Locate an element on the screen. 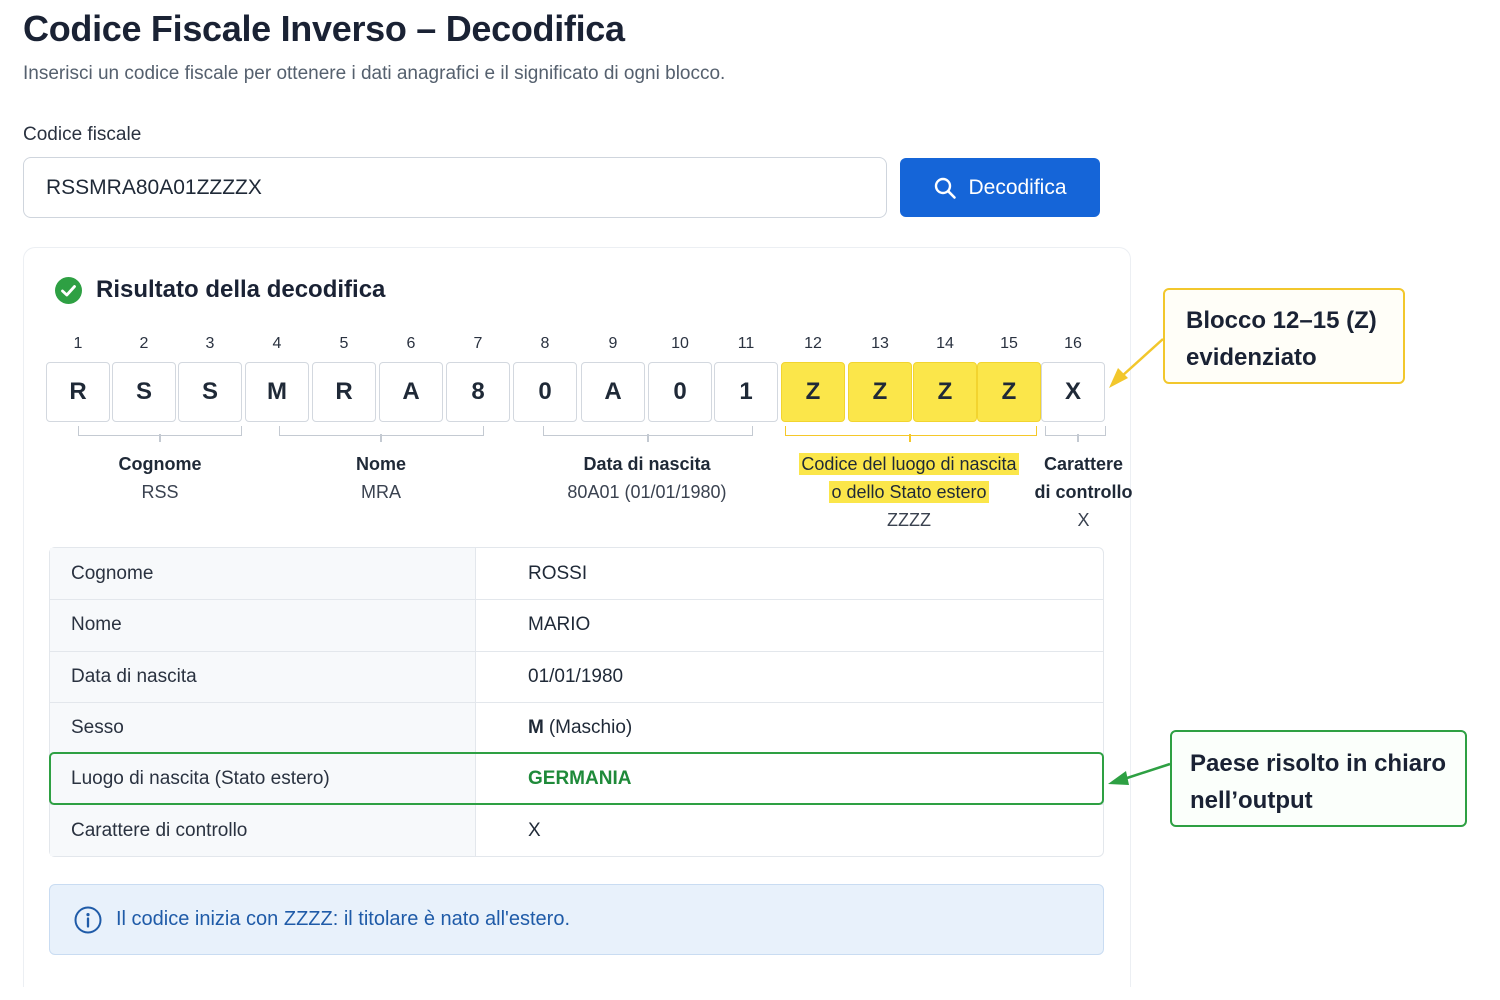  position-number: 1 is located at coordinates (78, 343).